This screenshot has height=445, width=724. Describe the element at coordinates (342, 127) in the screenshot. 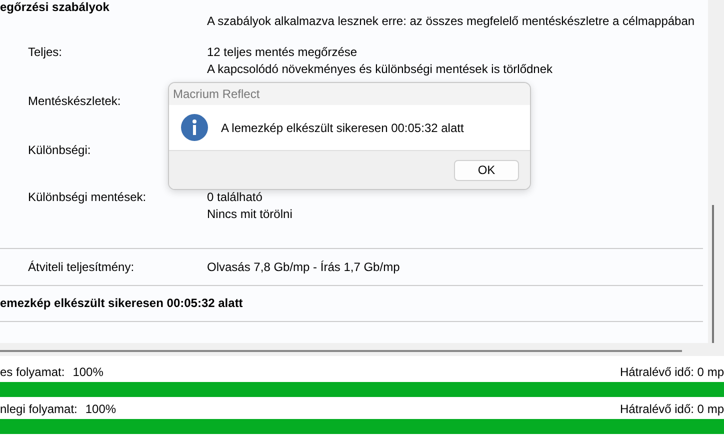

I see `dialog-message: A lemezkép elkészült sikeresen 00:05:32 alatt` at that location.